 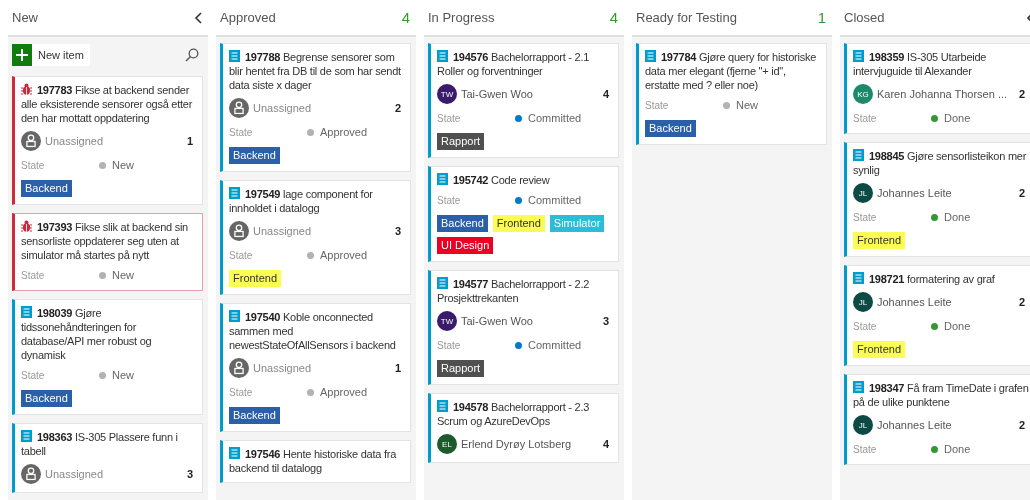 I want to click on avatar: EL, so click(x=447, y=444).